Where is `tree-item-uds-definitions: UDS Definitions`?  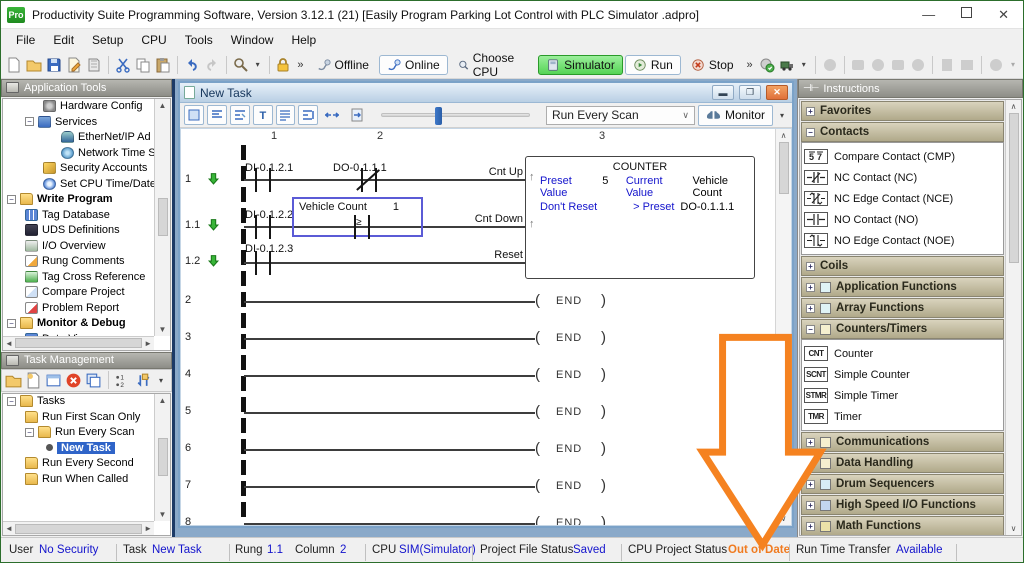 tree-item-uds-definitions: UDS Definitions is located at coordinates (86, 231).